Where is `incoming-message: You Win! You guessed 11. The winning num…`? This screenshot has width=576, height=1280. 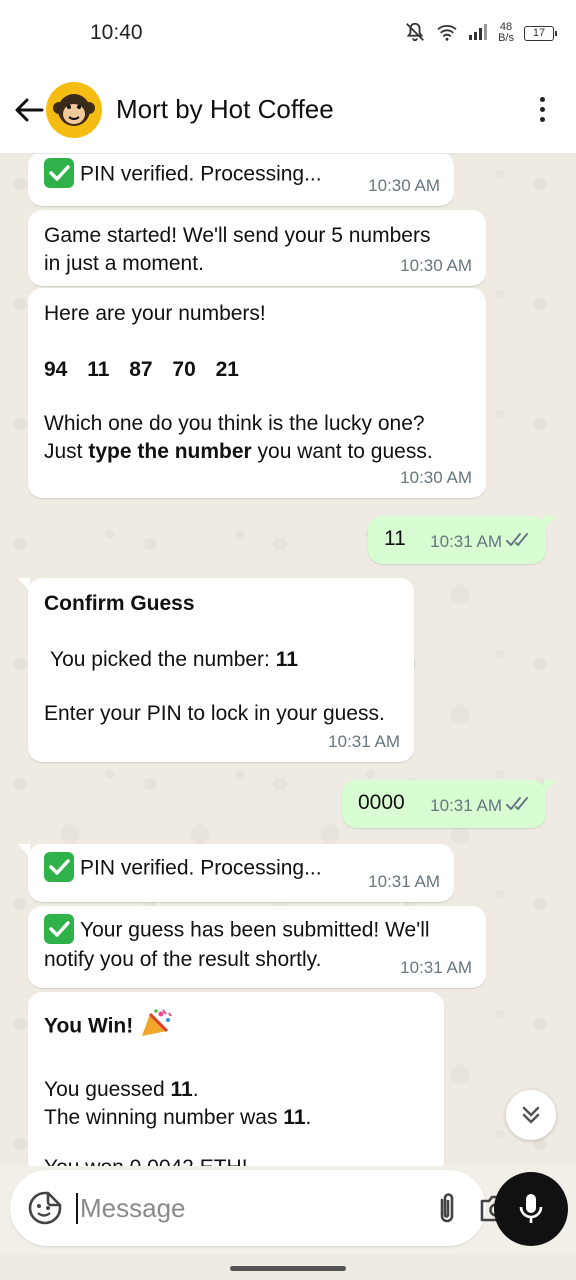 incoming-message: You Win! You guessed 11. The winning num… is located at coordinates (236, 1079).